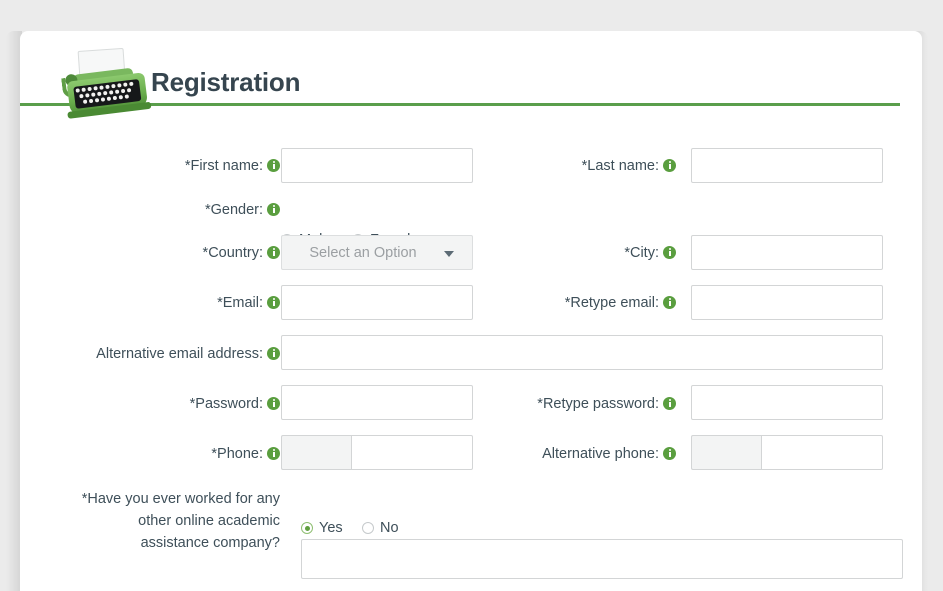  Describe the element at coordinates (226, 82) in the screenshot. I see `page-title: Registration` at that location.